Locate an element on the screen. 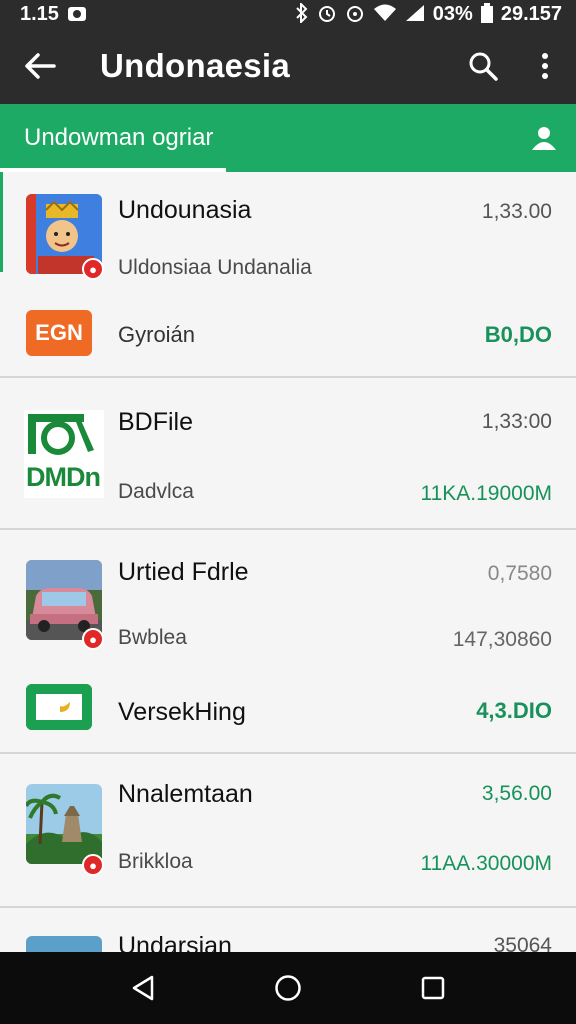  search-icon is located at coordinates (483, 66).